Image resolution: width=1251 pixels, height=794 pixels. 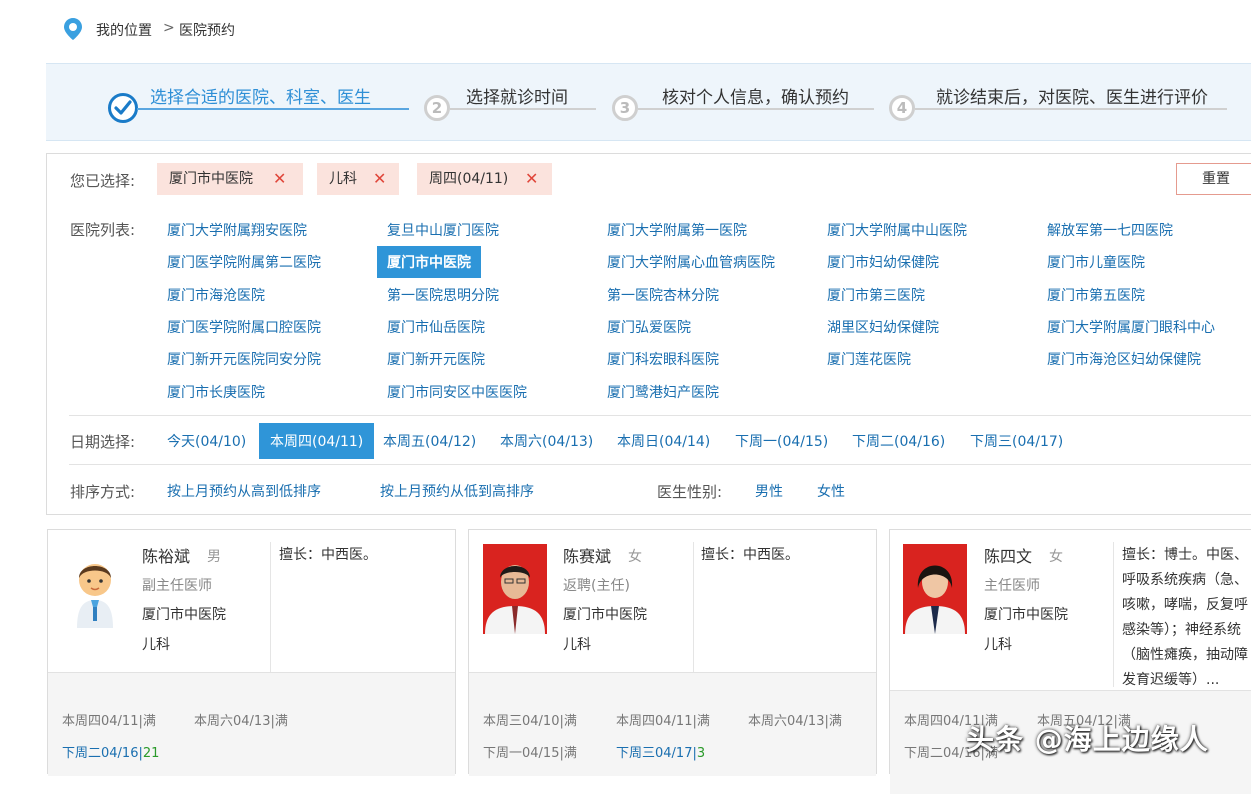 What do you see at coordinates (691, 262) in the screenshot?
I see `hospital-link: 厦门大学附属心血管病医院` at bounding box center [691, 262].